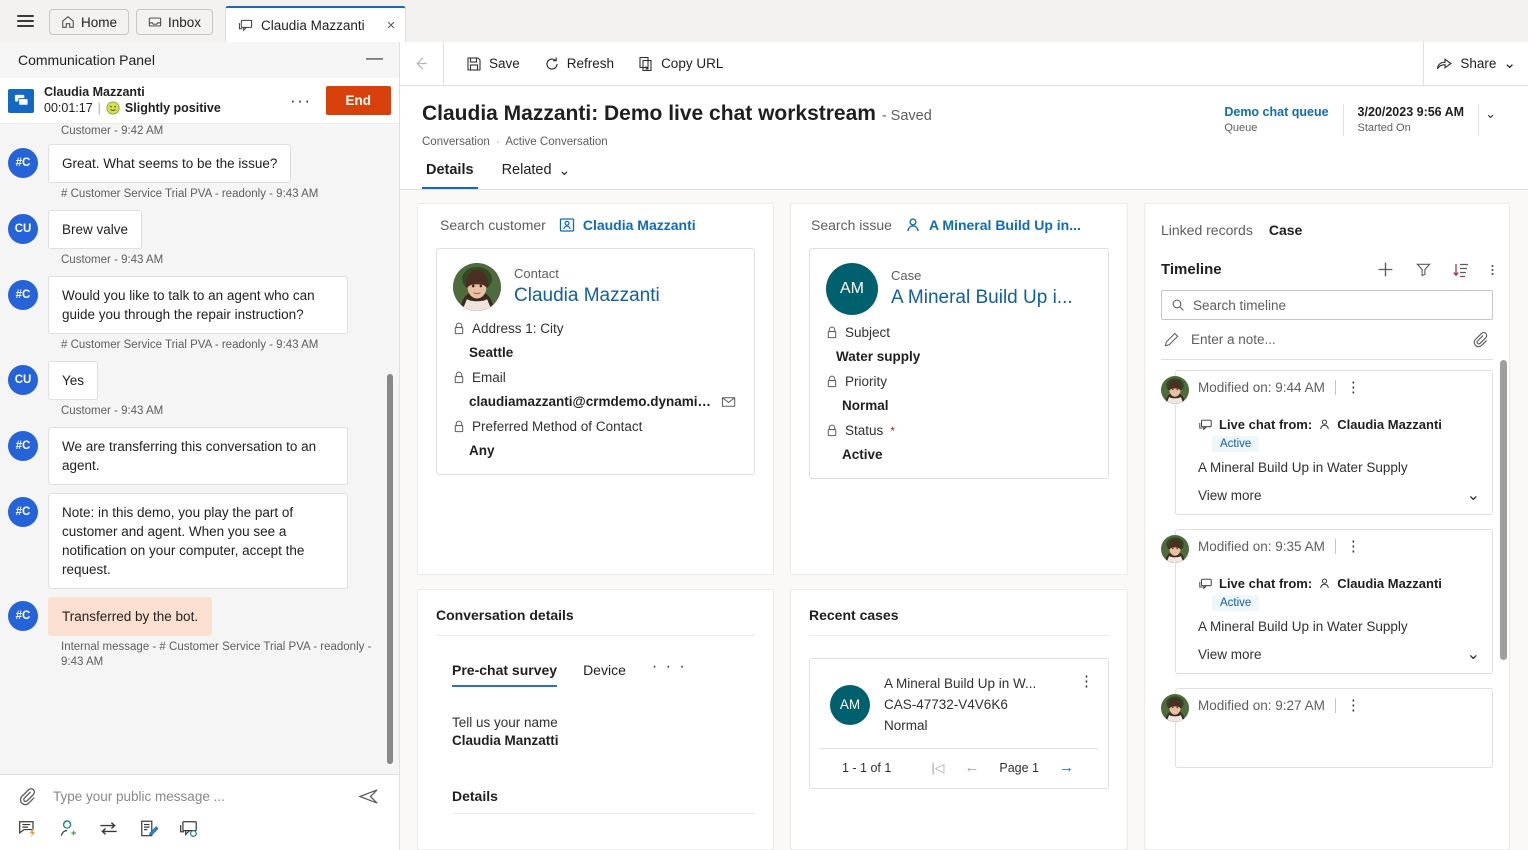 The height and width of the screenshot is (850, 1528). I want to click on save-button: Save, so click(493, 64).